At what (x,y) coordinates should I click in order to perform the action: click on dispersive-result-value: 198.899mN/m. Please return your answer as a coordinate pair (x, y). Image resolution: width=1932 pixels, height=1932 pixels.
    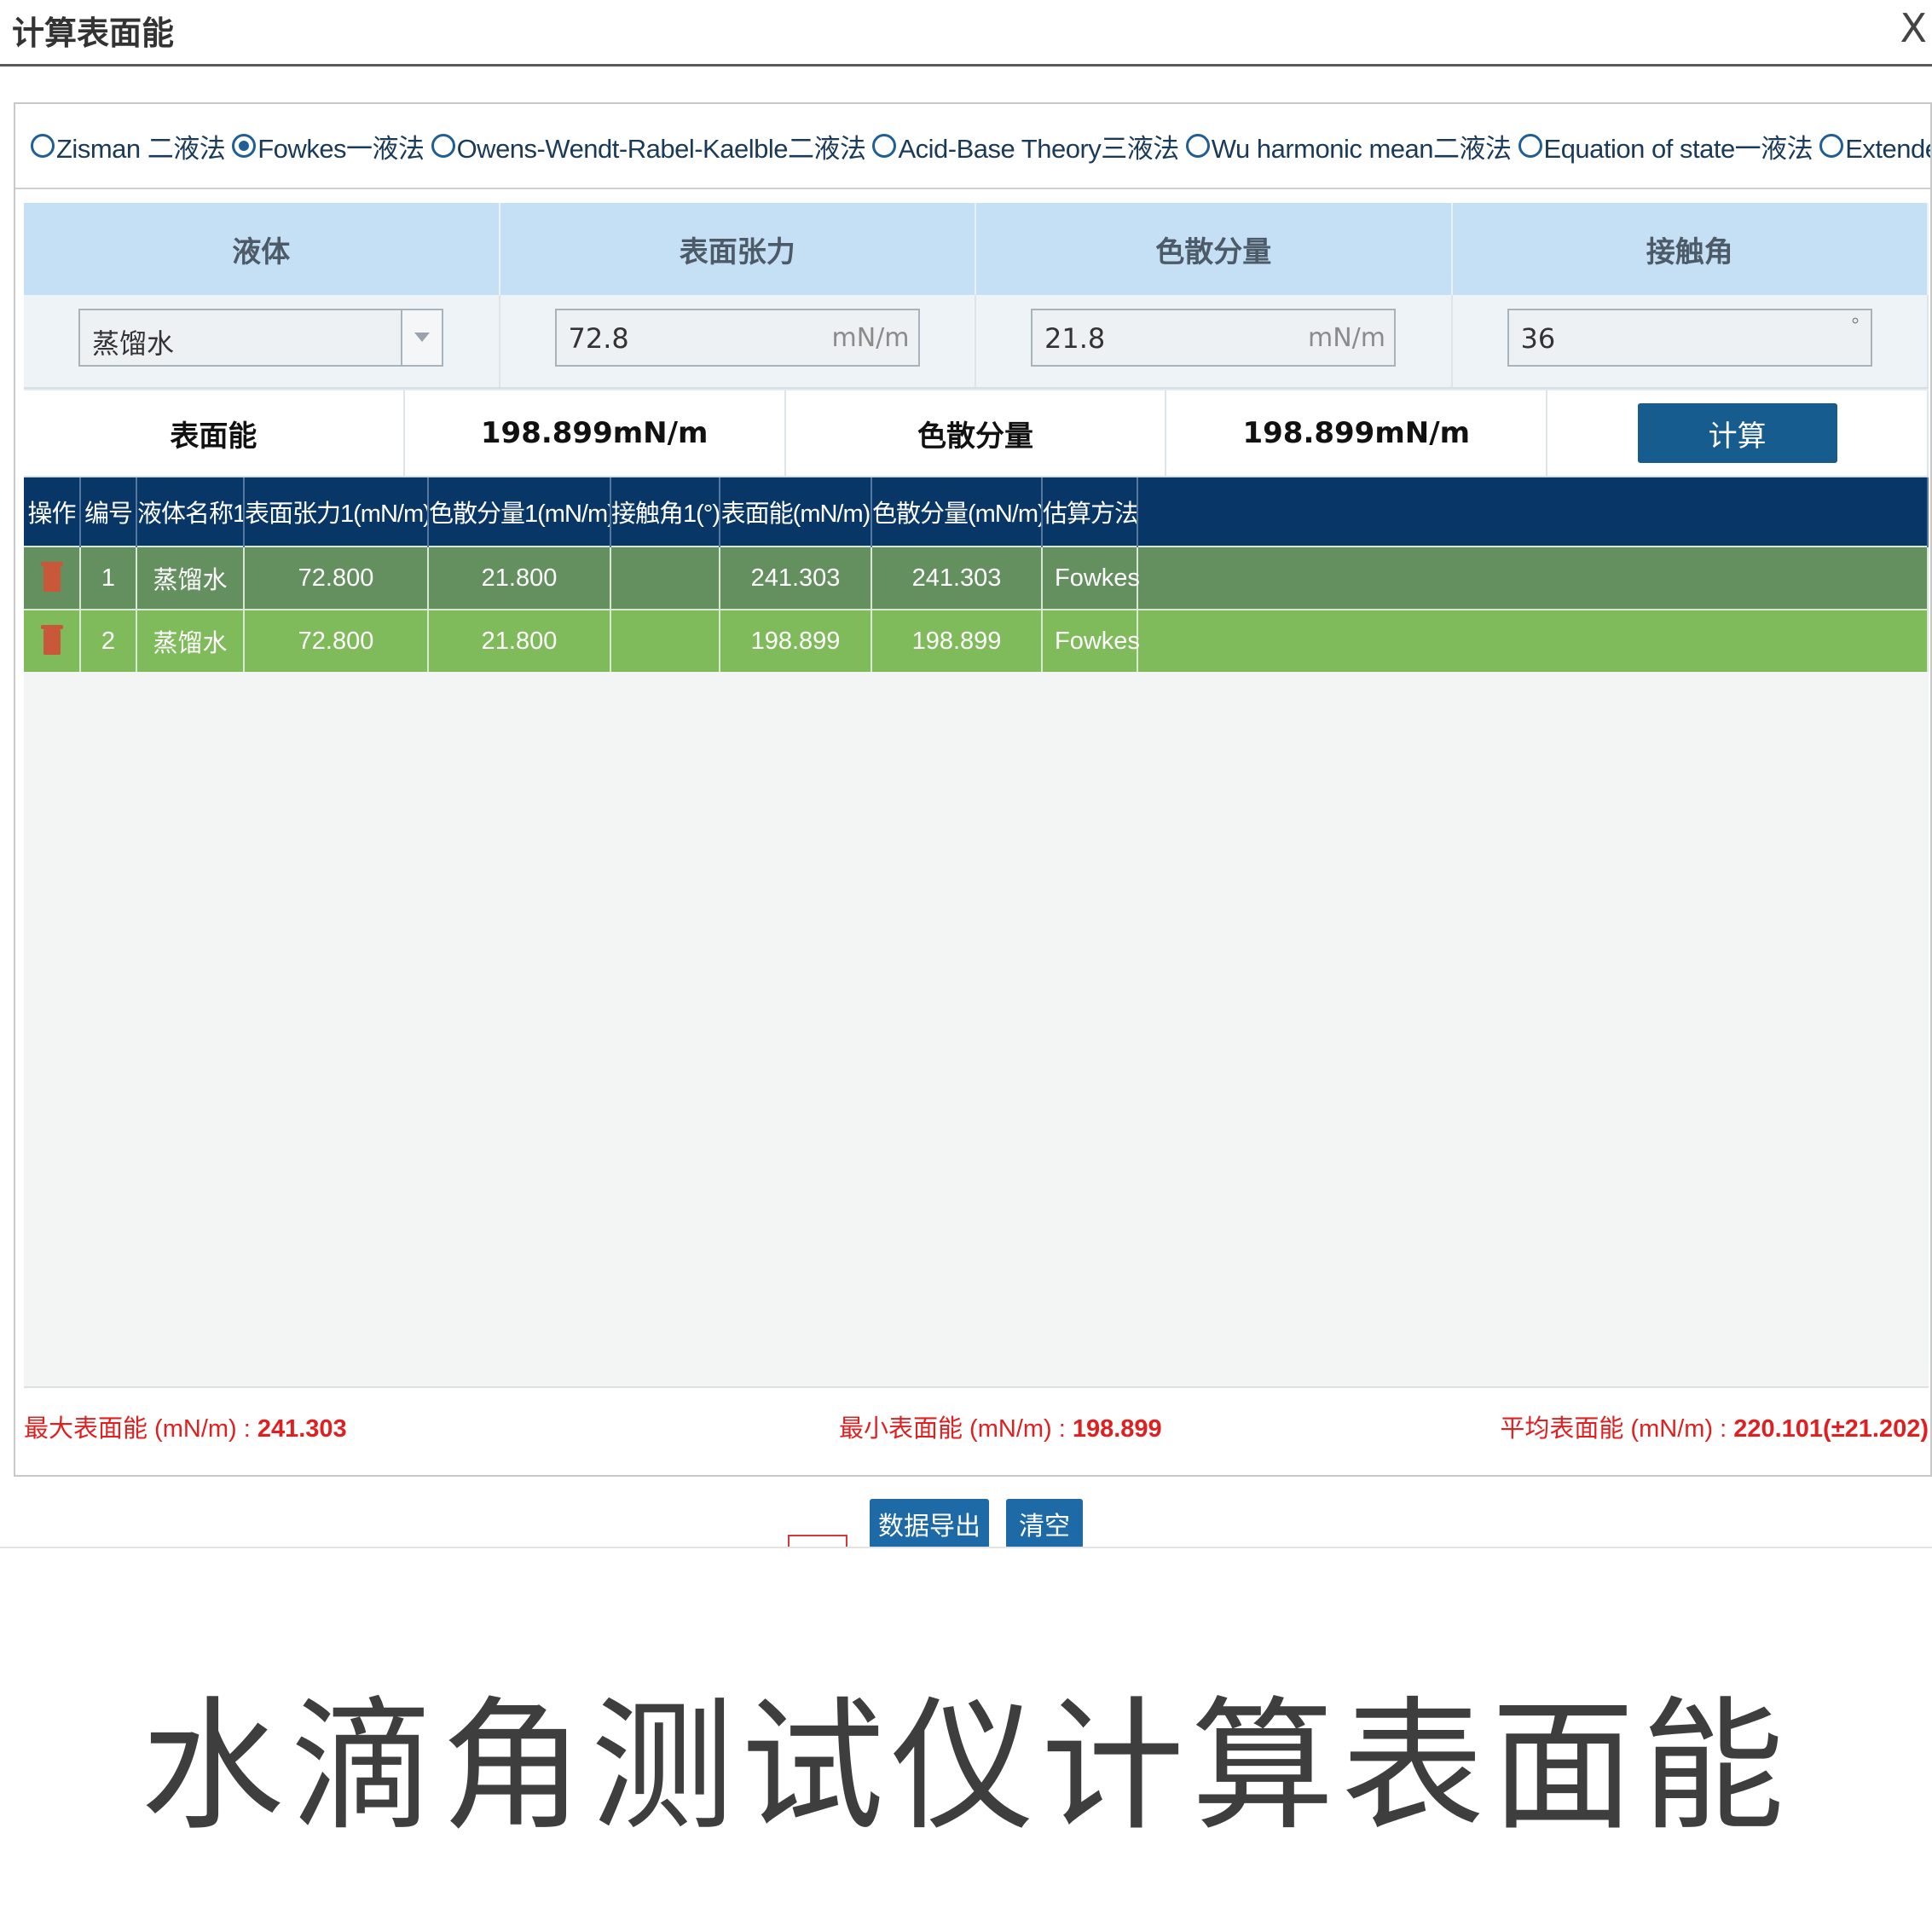
    Looking at the image, I should click on (1357, 433).